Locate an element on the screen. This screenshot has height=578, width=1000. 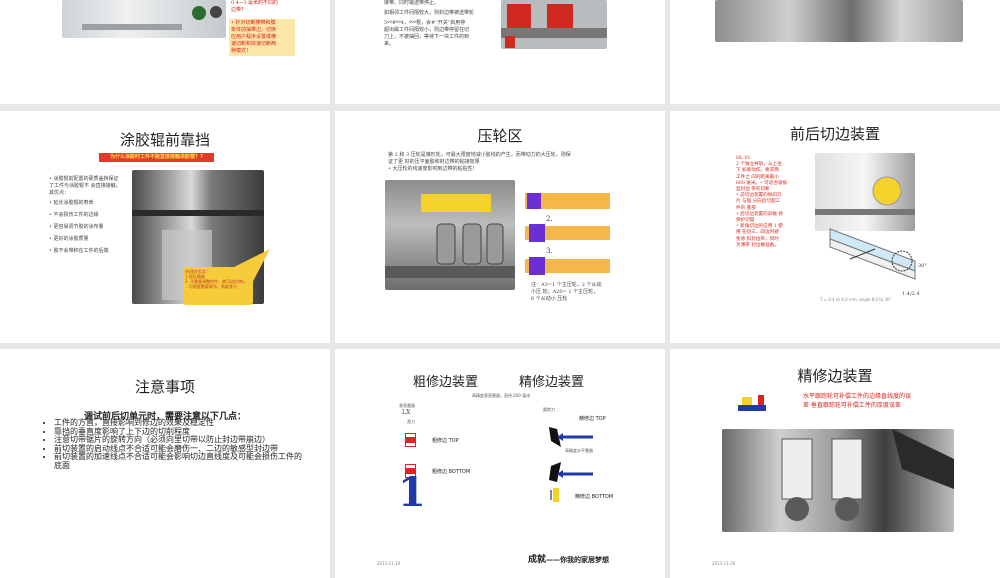
desc-line: 差 垂直跟踪轮可补偿工件的厚度误差 is located at coordinates (852, 405).